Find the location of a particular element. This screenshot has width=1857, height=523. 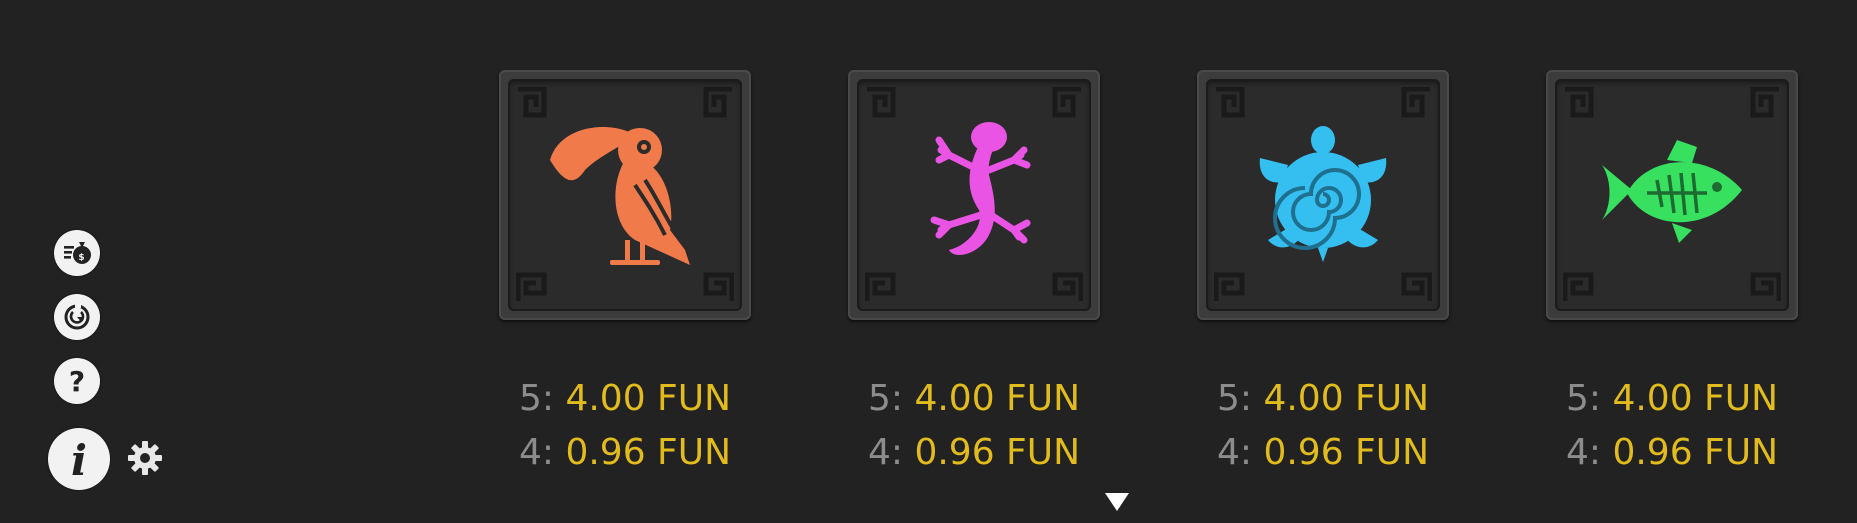

symbol-tile-fish is located at coordinates (1672, 195).